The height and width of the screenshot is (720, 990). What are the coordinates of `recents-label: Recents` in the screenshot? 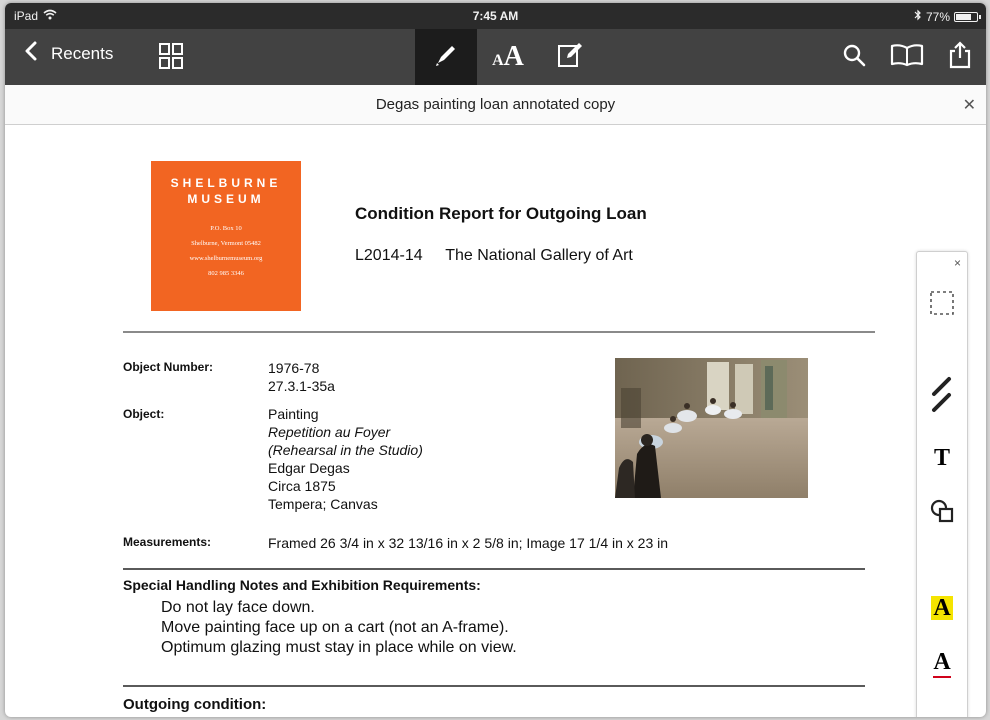 It's located at (82, 53).